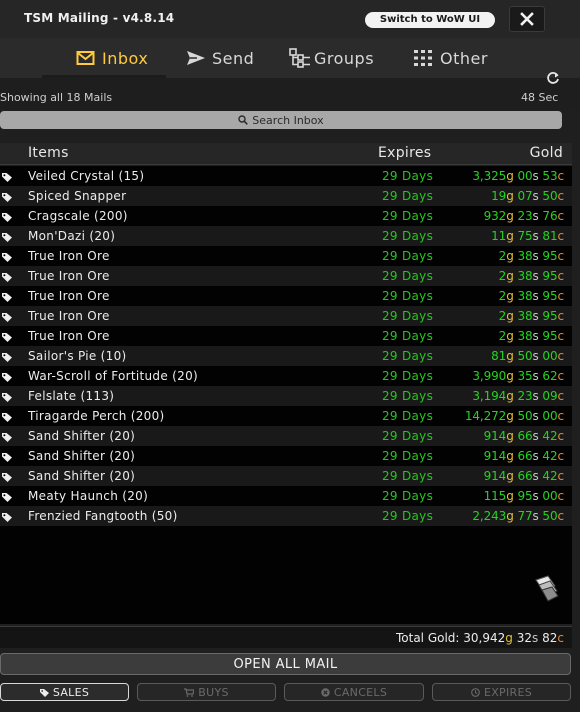 The width and height of the screenshot is (580, 712). What do you see at coordinates (540, 97) in the screenshot?
I see `refresh-timer: 48 Sec` at bounding box center [540, 97].